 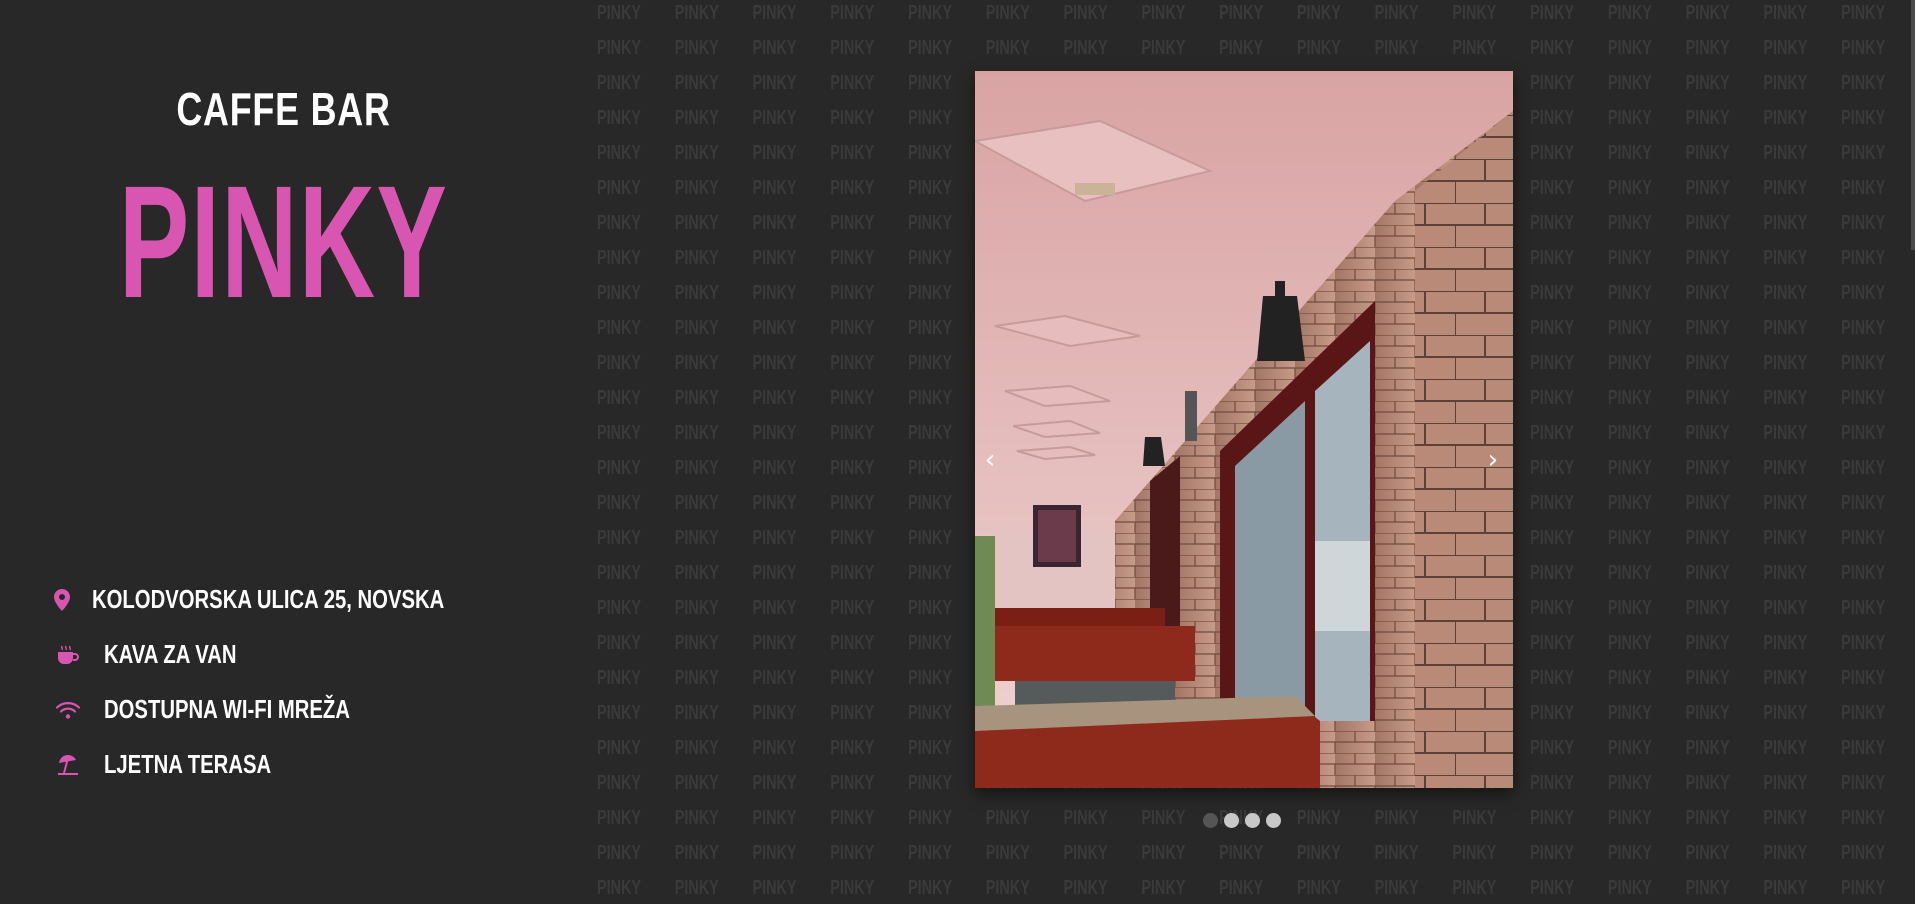 I want to click on feature-label-wifi: DOSTUPNA WI-FI MREŽA, so click(x=227, y=709).